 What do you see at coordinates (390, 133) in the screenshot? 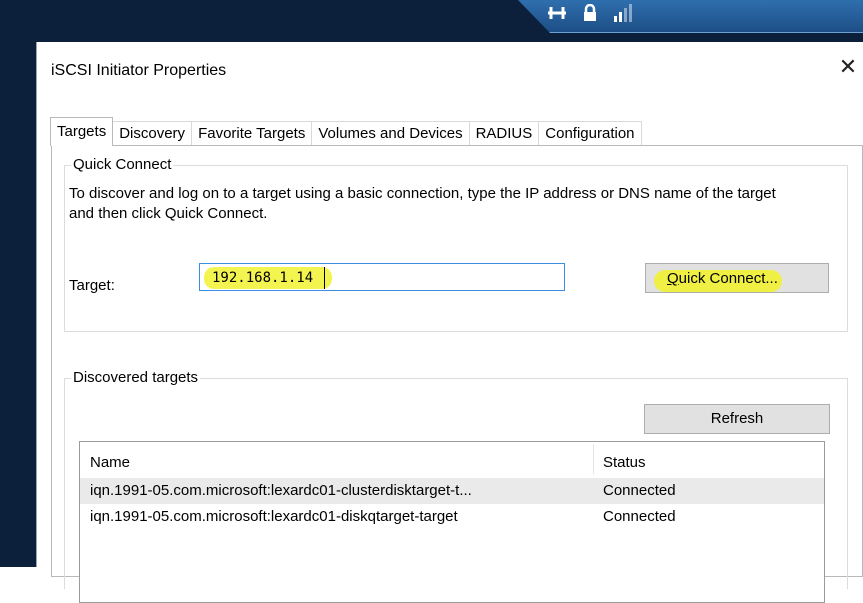
I see `tab-volumes-and-devices: Volumes and Devices` at bounding box center [390, 133].